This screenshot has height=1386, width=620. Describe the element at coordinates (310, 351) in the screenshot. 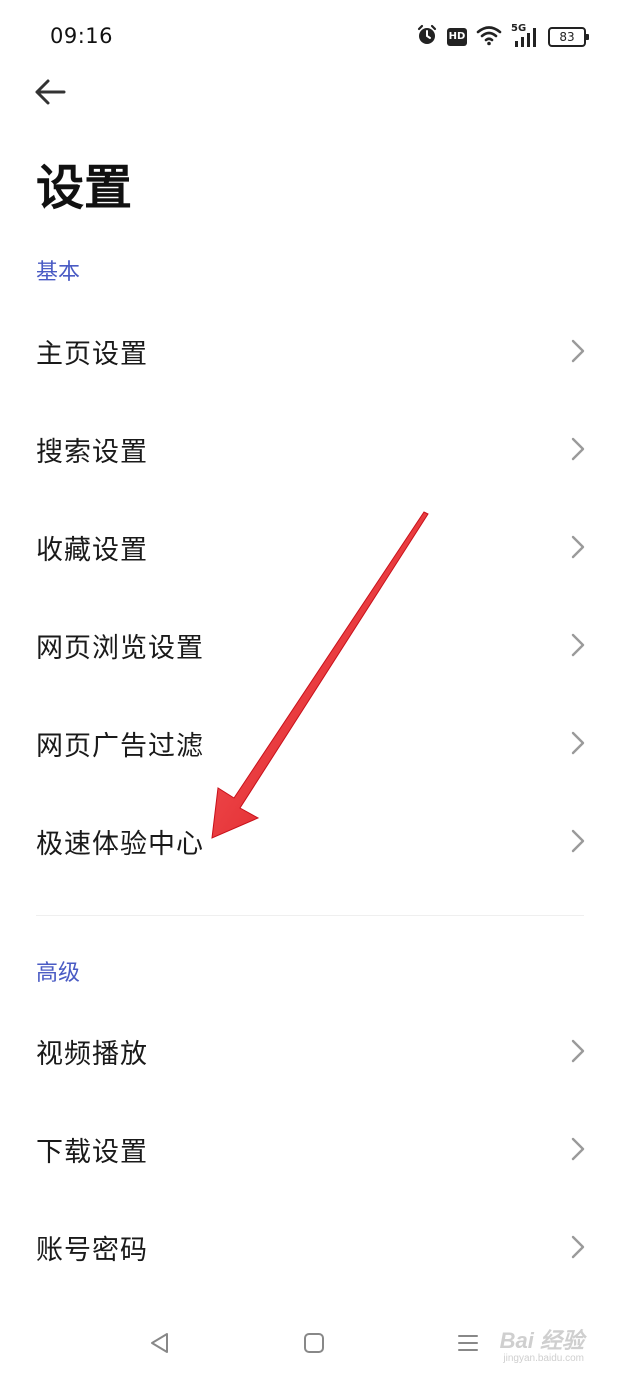

I see `settings-item-homepage: 主页设置` at that location.